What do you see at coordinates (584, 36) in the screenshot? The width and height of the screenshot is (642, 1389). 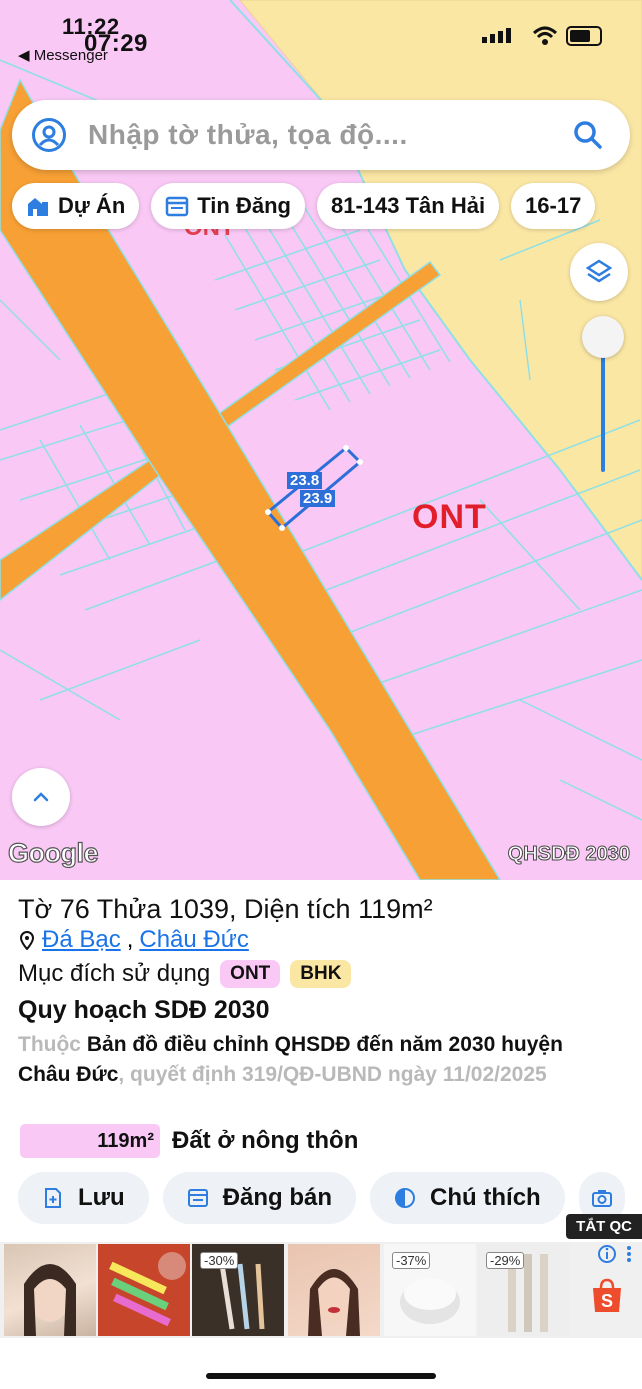 I see `battery-icon` at bounding box center [584, 36].